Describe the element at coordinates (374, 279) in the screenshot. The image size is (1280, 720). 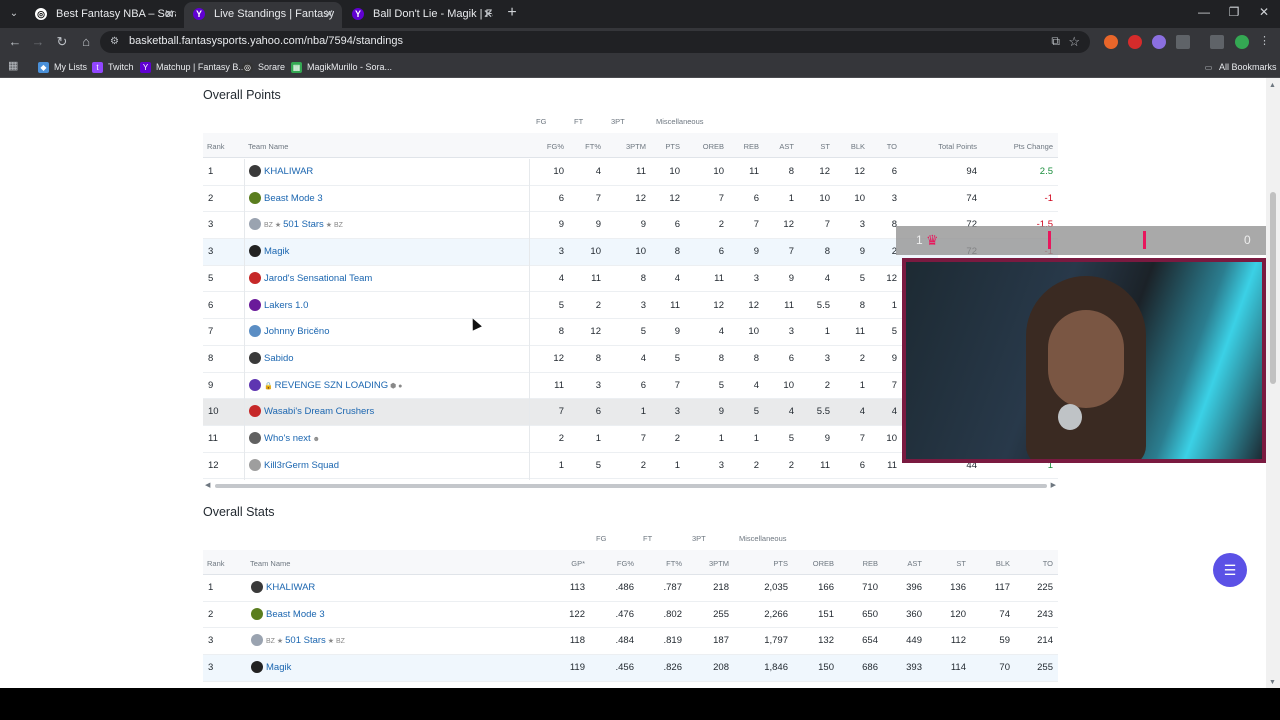
I see `team-name-link: Jarod's Sensational Team` at that location.